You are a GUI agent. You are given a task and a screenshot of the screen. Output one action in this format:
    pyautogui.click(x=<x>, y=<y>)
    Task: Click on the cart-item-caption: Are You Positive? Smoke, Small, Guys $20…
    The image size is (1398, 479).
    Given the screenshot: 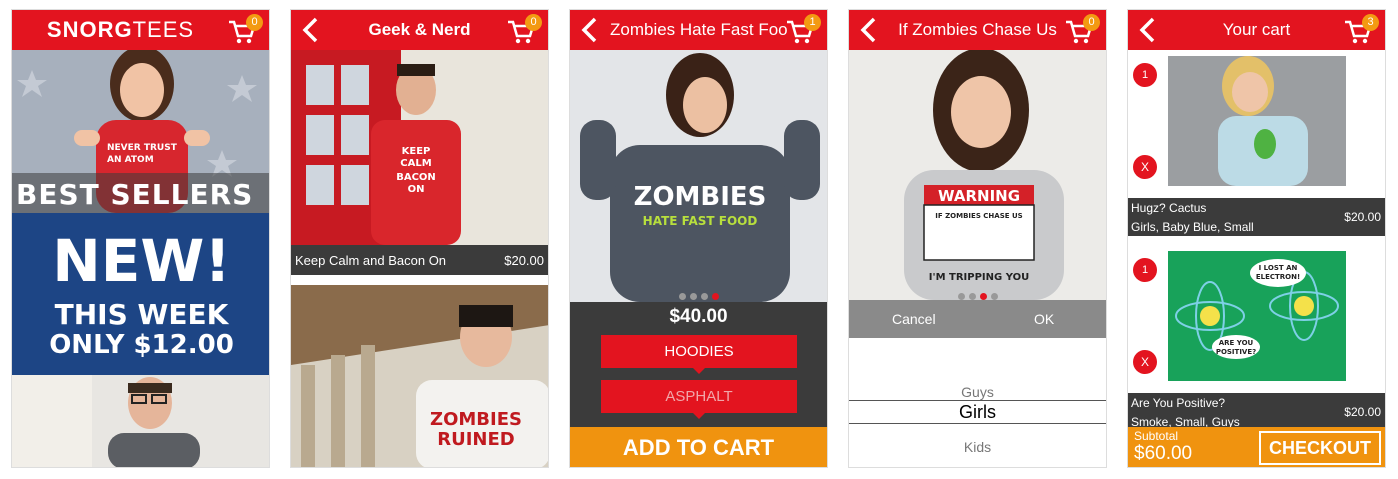 What is the action you would take?
    pyautogui.click(x=1256, y=412)
    